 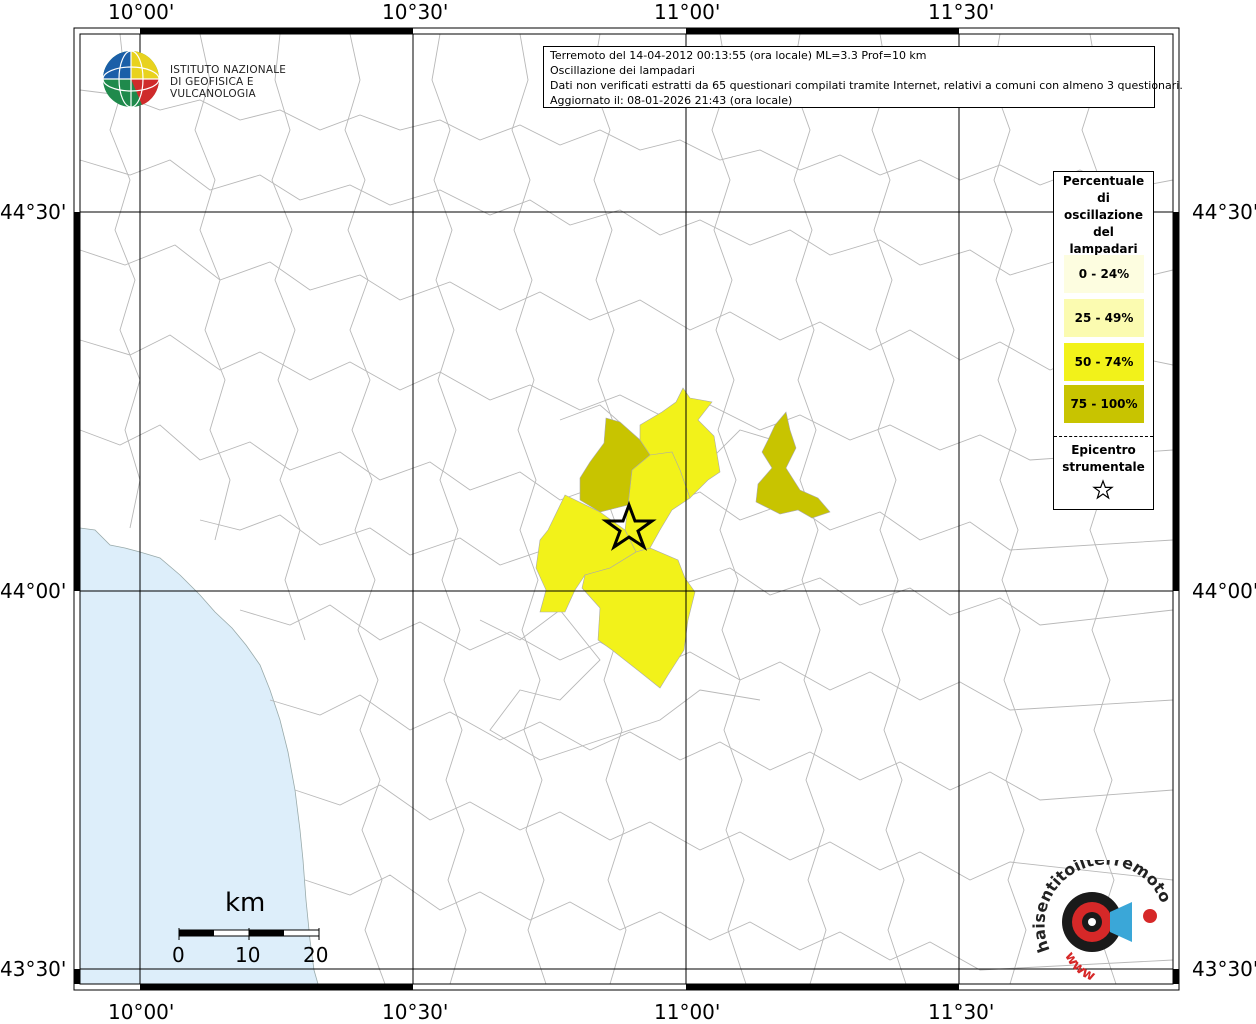 I want to click on legend-item-25-49: 25 - 49%, so click(x=1104, y=318).